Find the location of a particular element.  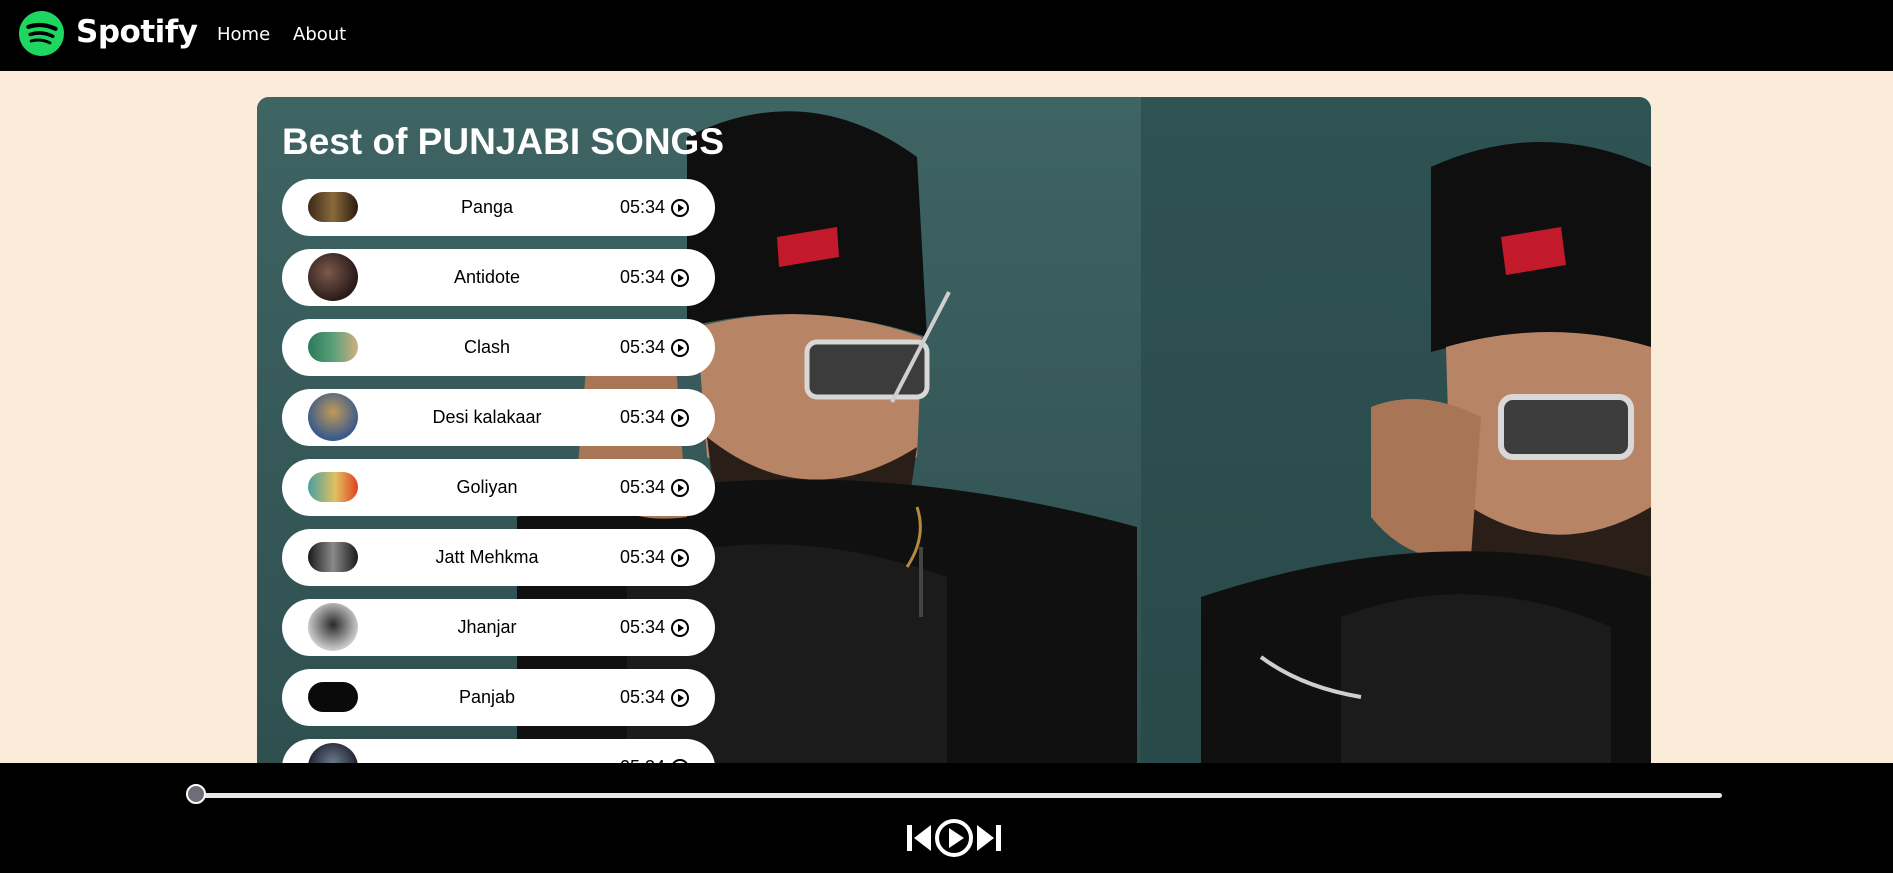

song-name: Panjab is located at coordinates (487, 697).